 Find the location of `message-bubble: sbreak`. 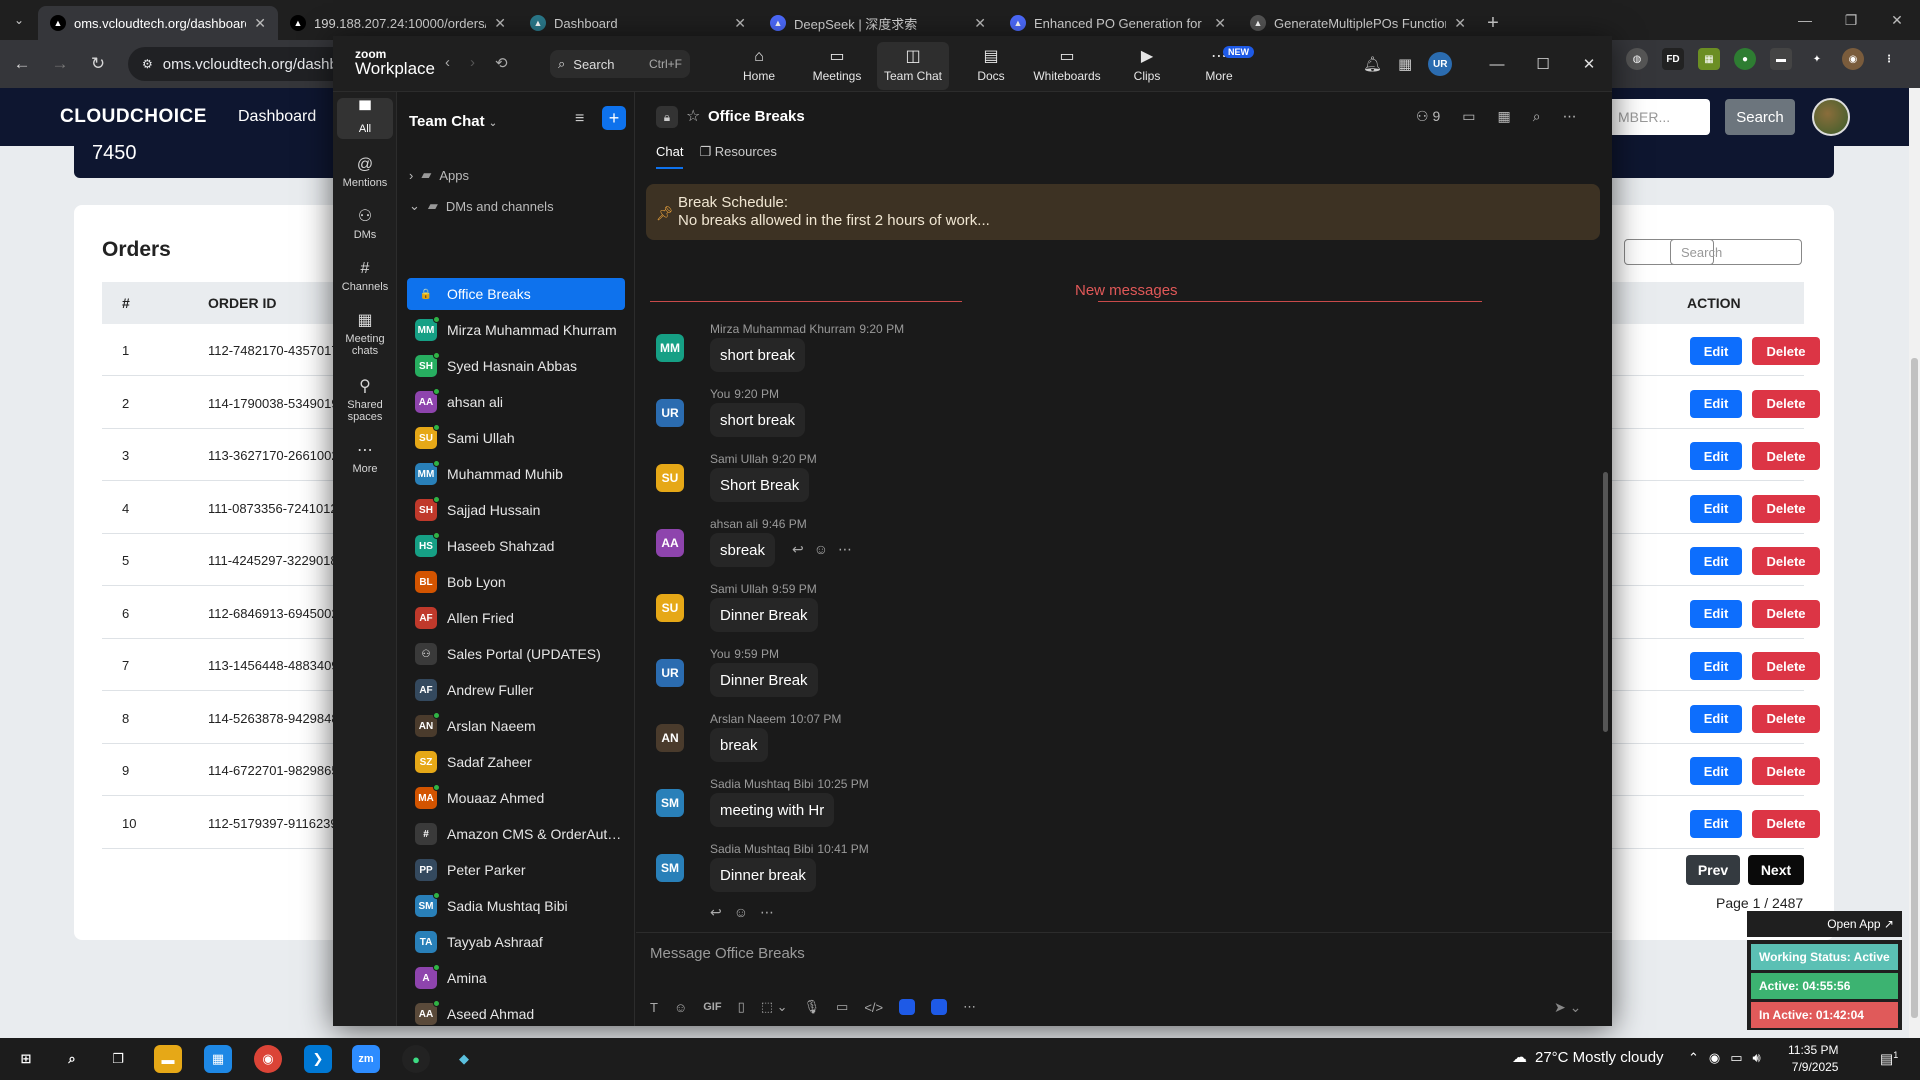

message-bubble: sbreak is located at coordinates (743, 550).